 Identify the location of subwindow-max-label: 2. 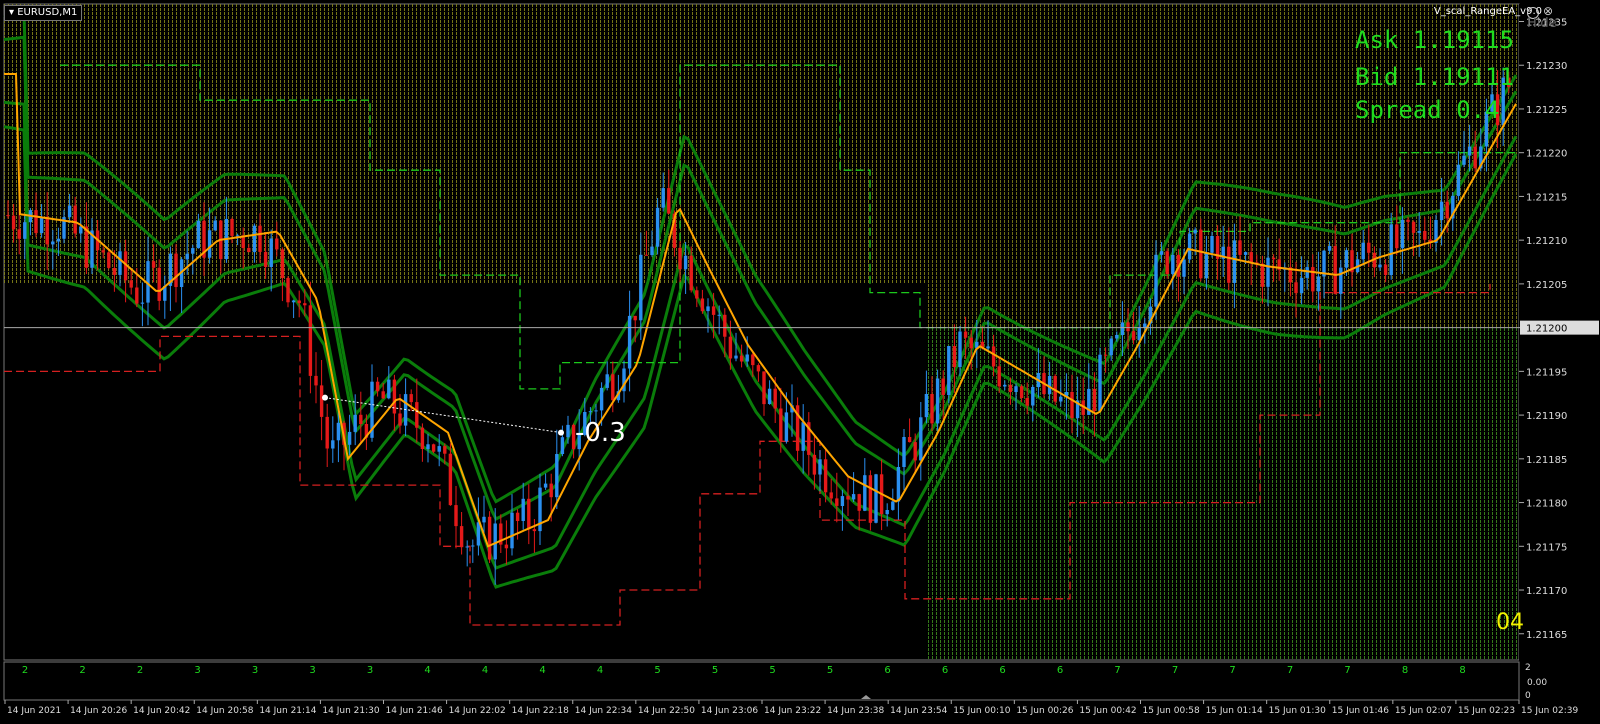
(1528, 668).